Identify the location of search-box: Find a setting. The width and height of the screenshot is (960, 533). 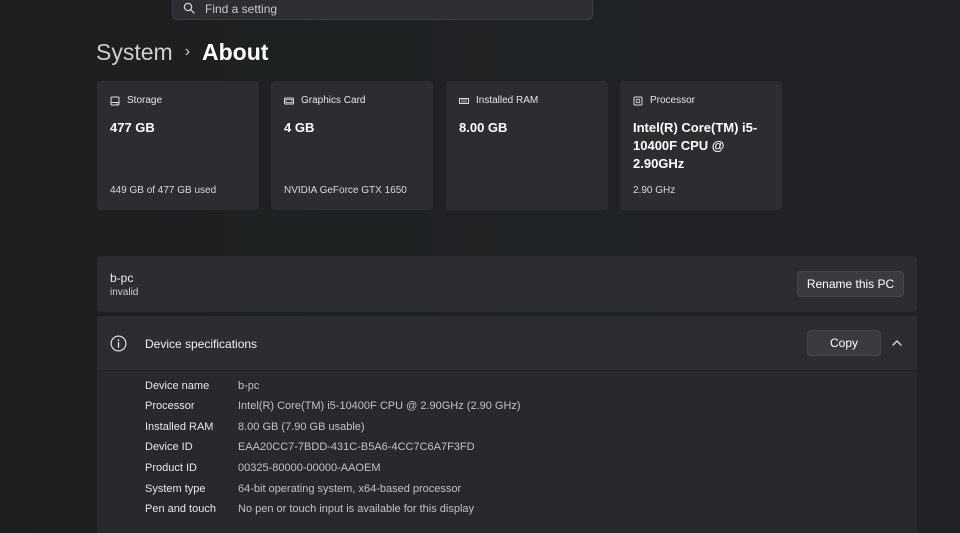
(382, 10).